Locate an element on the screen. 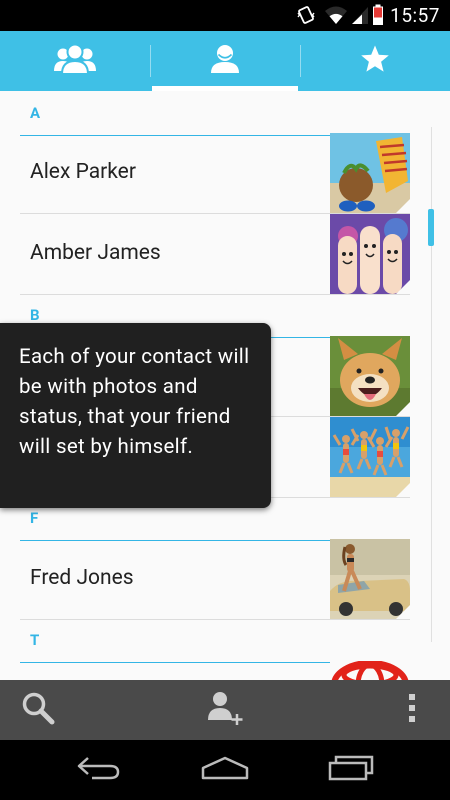 The width and height of the screenshot is (450, 800). add-contact-icon is located at coordinates (225, 710).